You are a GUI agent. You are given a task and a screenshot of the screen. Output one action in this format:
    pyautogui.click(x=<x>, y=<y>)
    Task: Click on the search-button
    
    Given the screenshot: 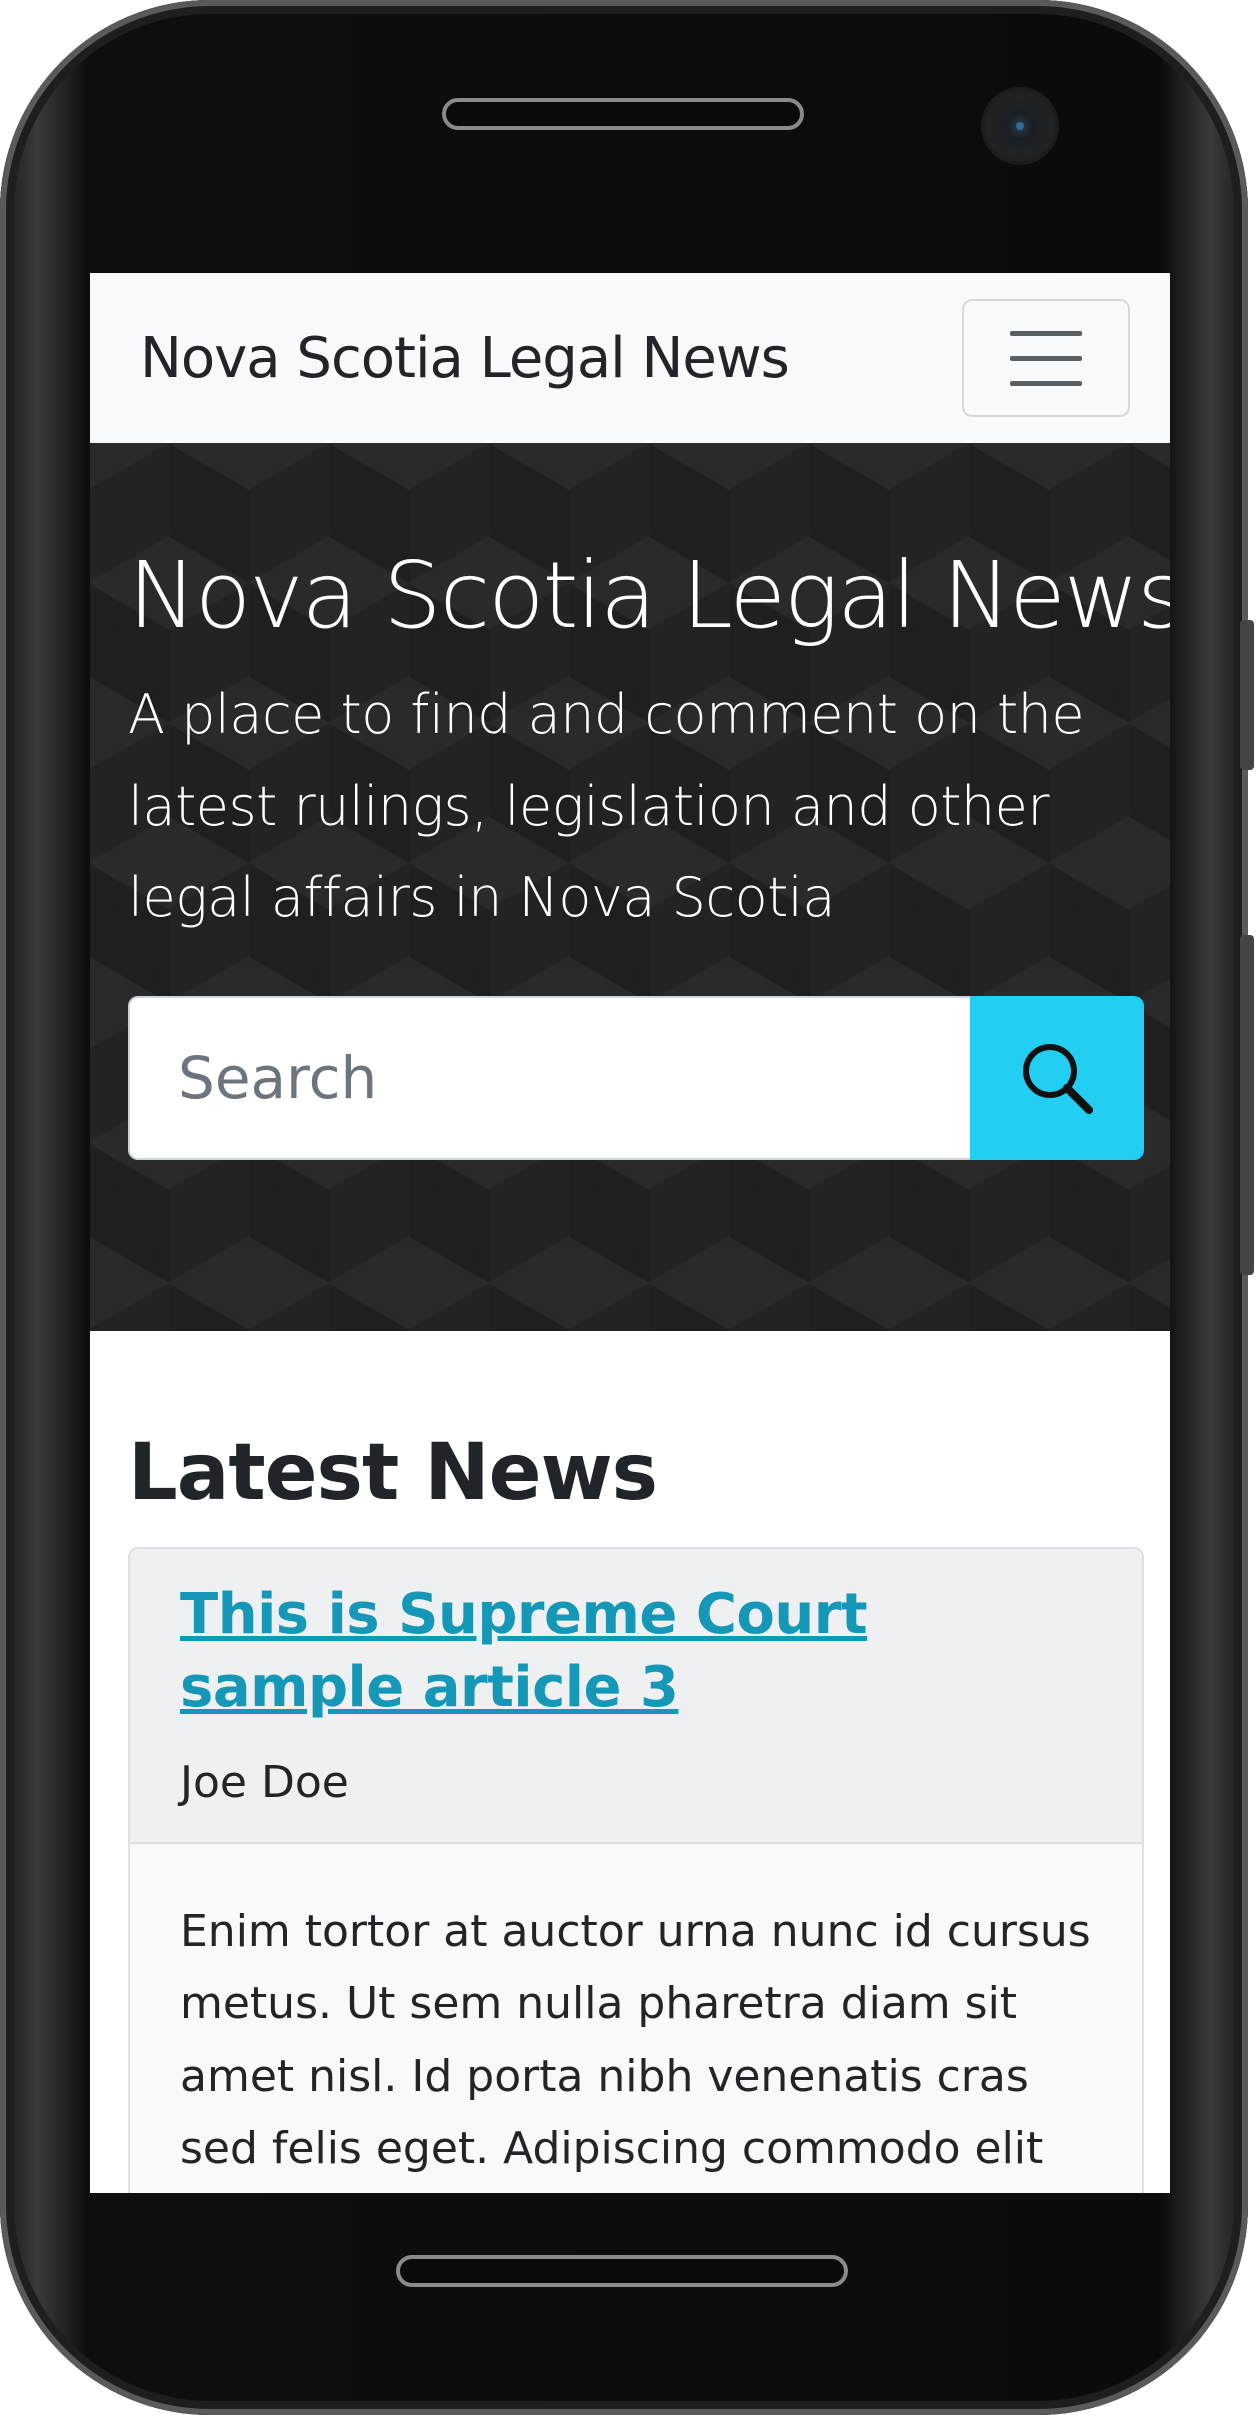 What is the action you would take?
    pyautogui.click(x=1057, y=1078)
    